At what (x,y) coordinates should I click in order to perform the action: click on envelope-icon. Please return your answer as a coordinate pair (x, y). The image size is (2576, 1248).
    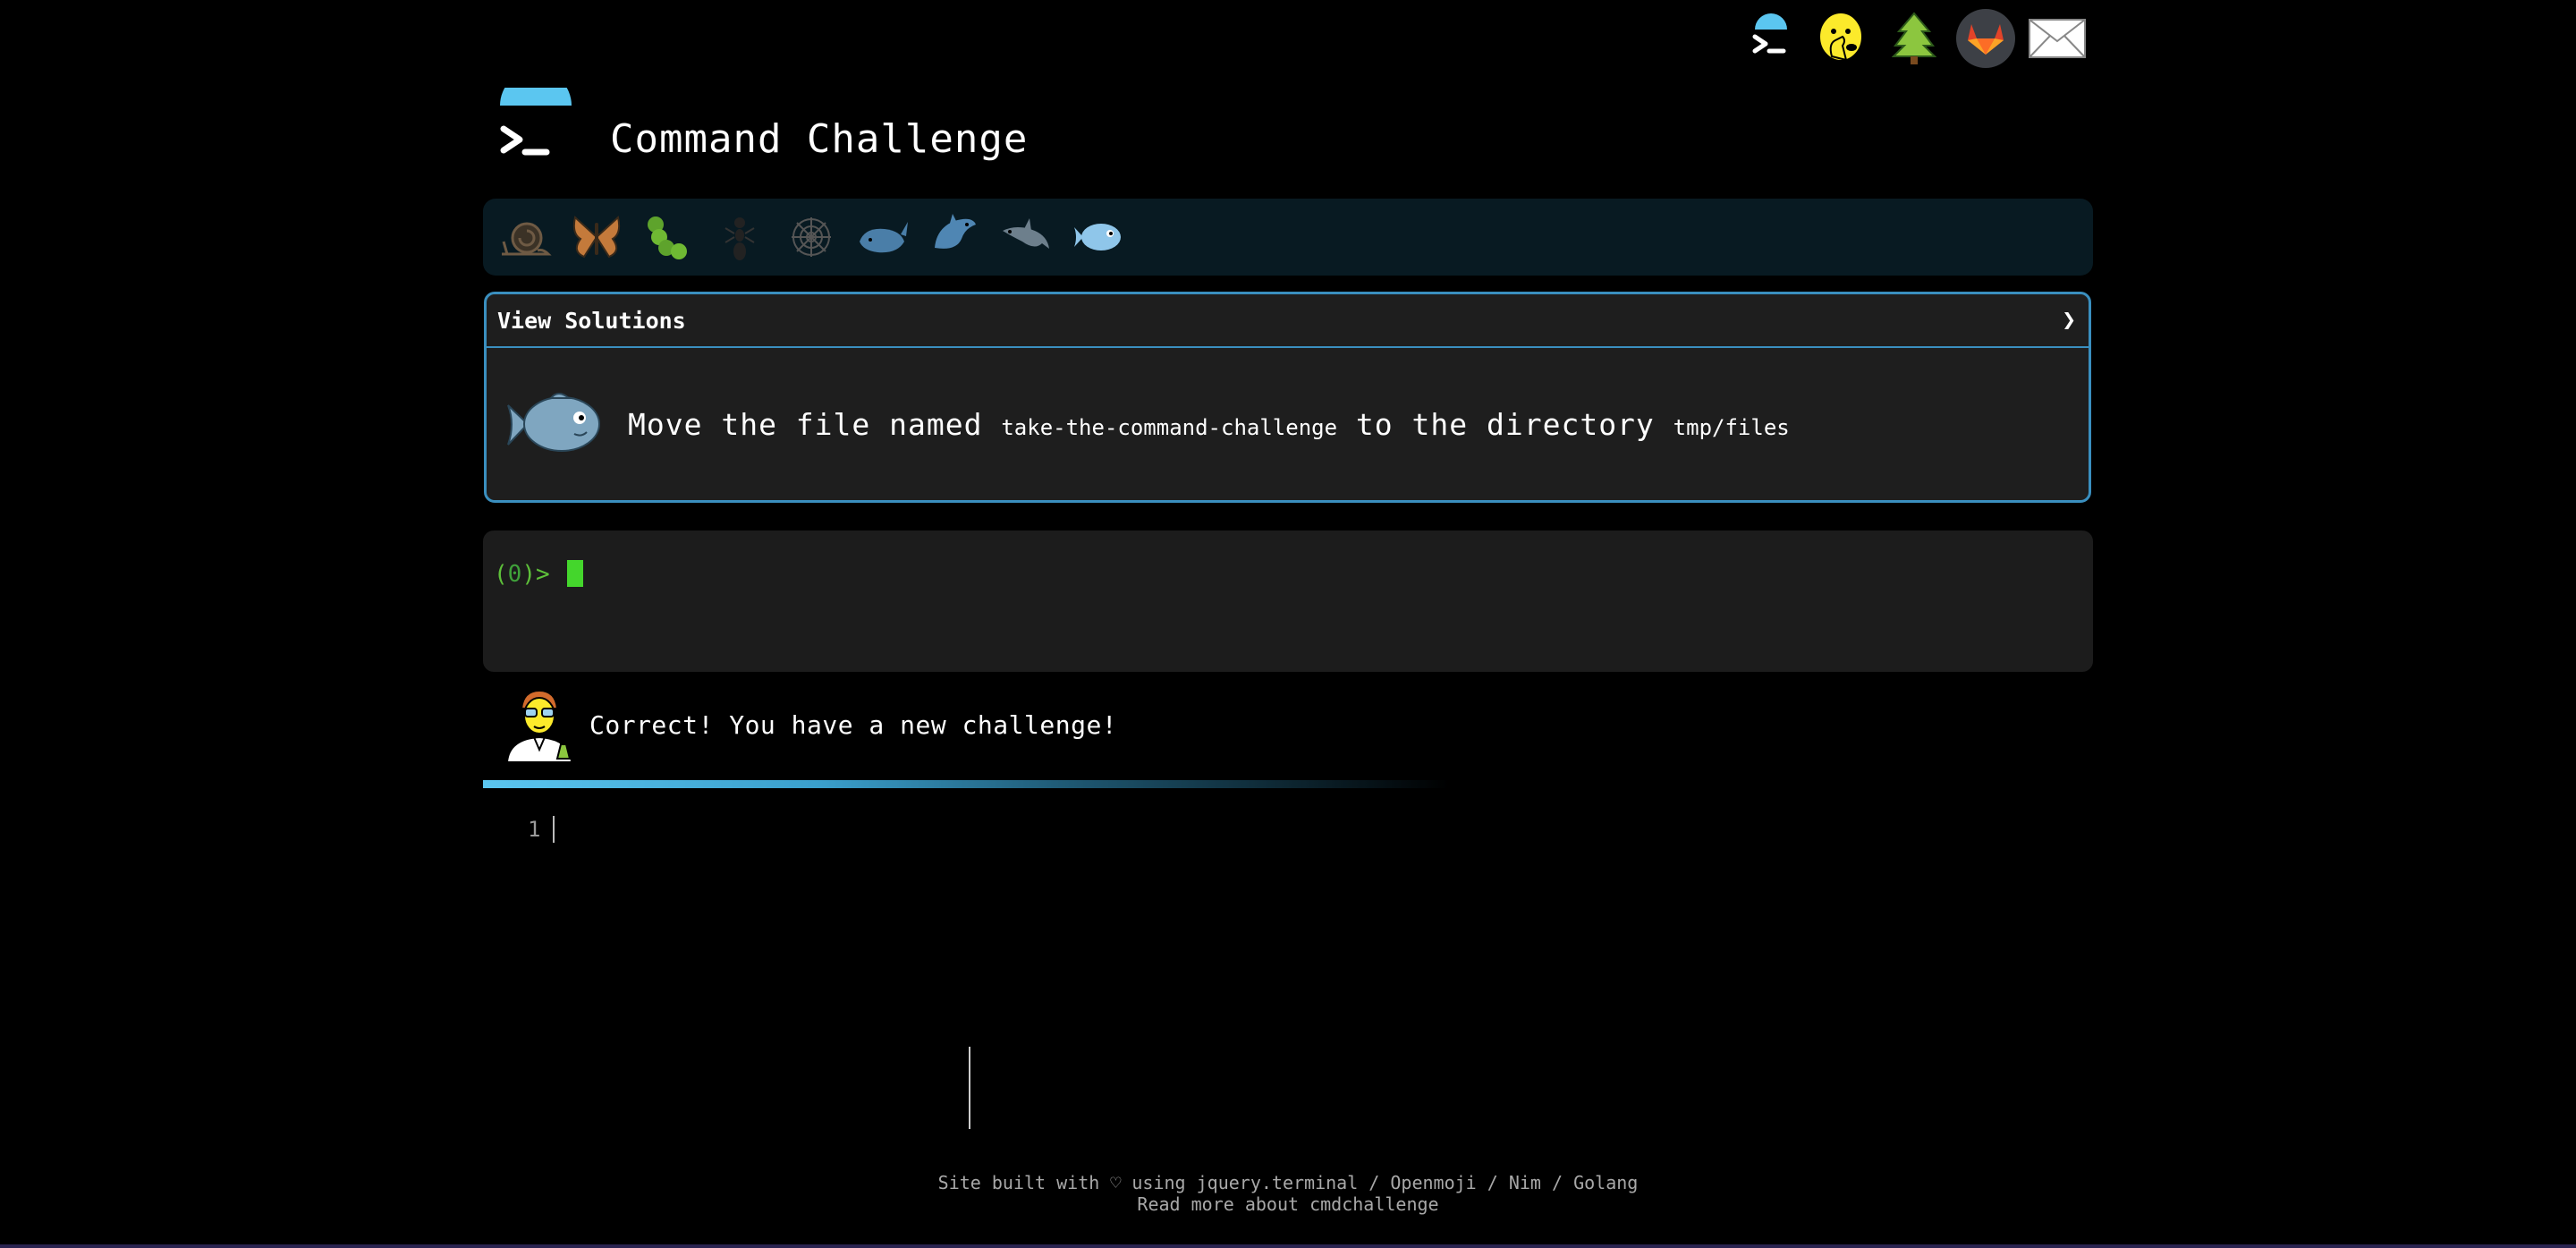
    Looking at the image, I should click on (2057, 38).